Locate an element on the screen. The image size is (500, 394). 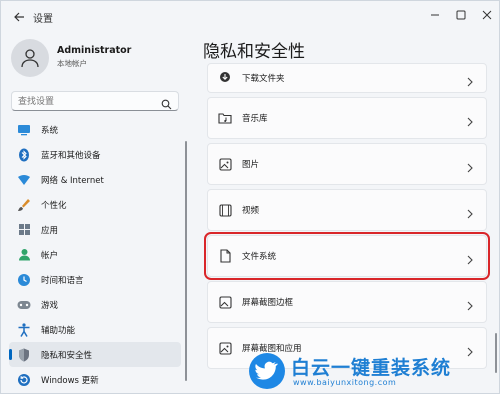
sidebar-item-windows-update: Windows 更新 is located at coordinates (95, 379).